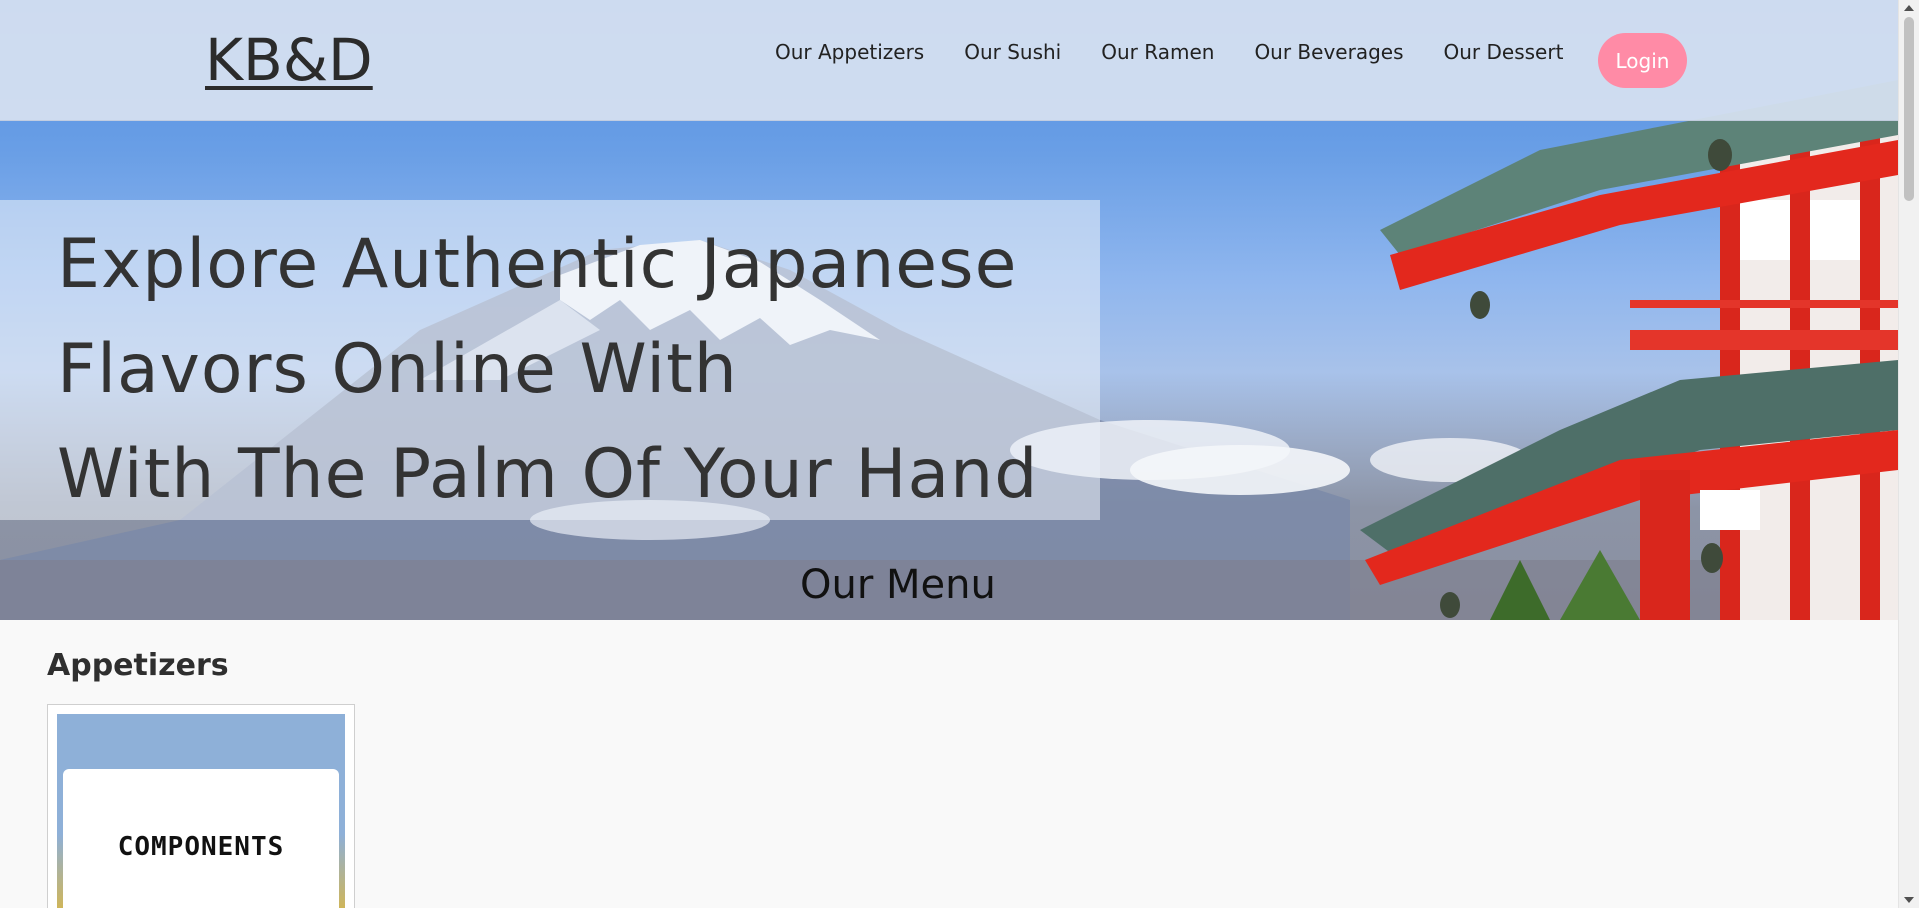 The height and width of the screenshot is (908, 1919). I want to click on section-title-appetizers: Appetizers, so click(138, 665).